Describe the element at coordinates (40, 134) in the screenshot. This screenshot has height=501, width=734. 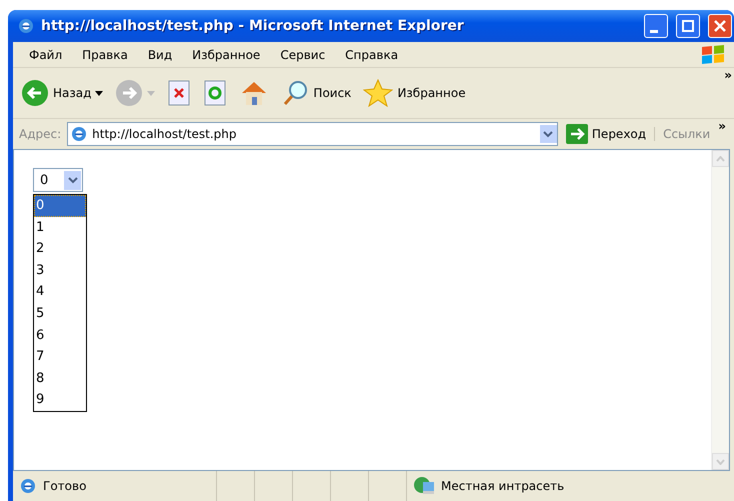
I see `address-label: Адрес:` at that location.